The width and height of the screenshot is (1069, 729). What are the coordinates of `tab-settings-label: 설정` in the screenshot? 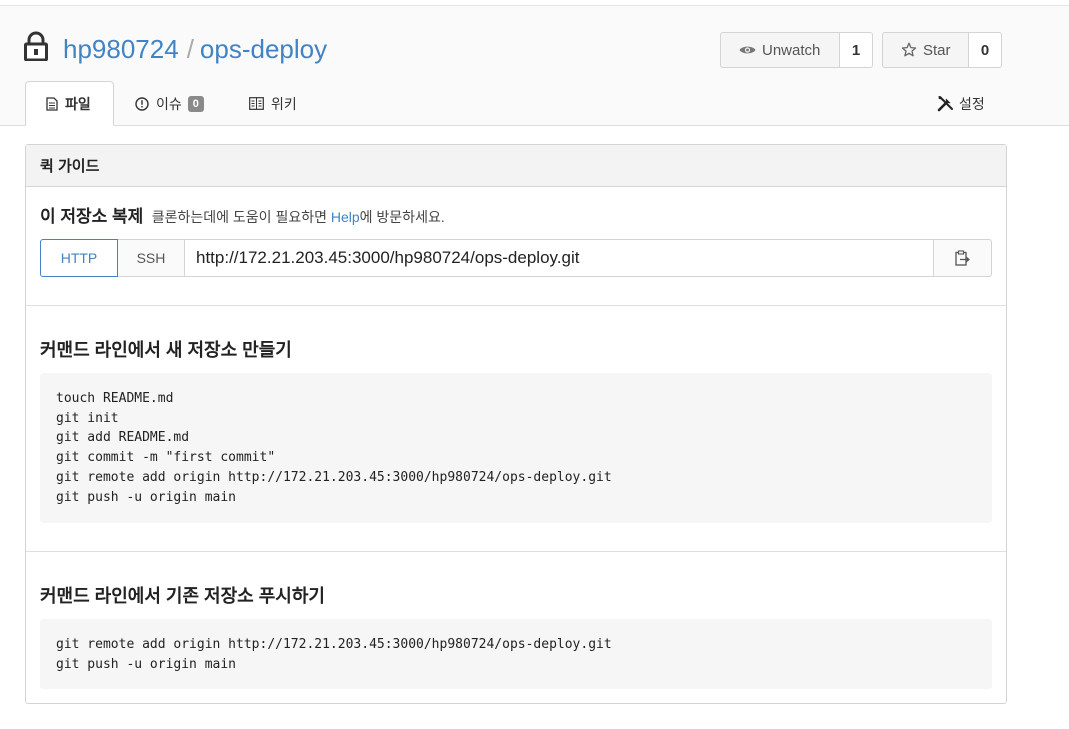 It's located at (972, 103).